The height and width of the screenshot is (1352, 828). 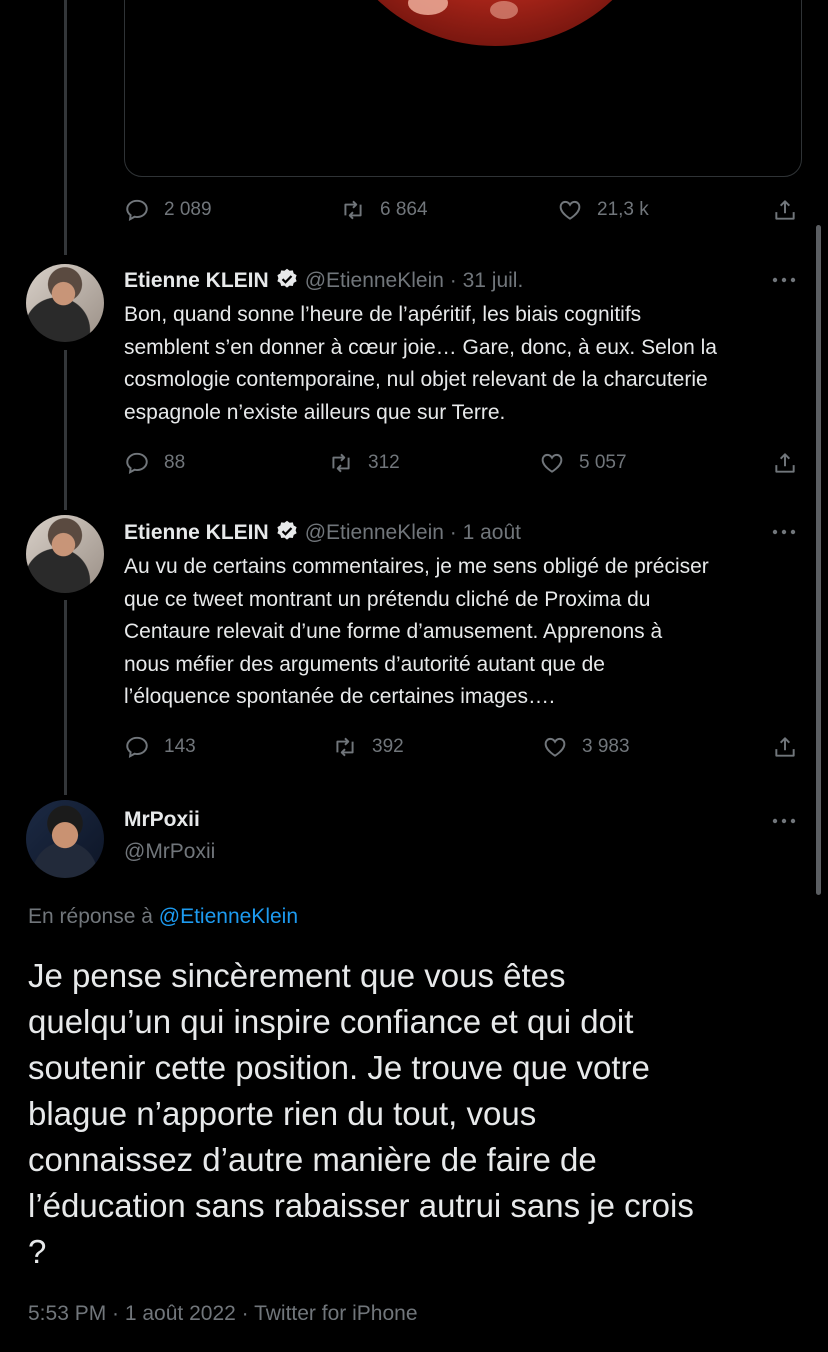 I want to click on reply-count: 2 089, so click(x=188, y=209).